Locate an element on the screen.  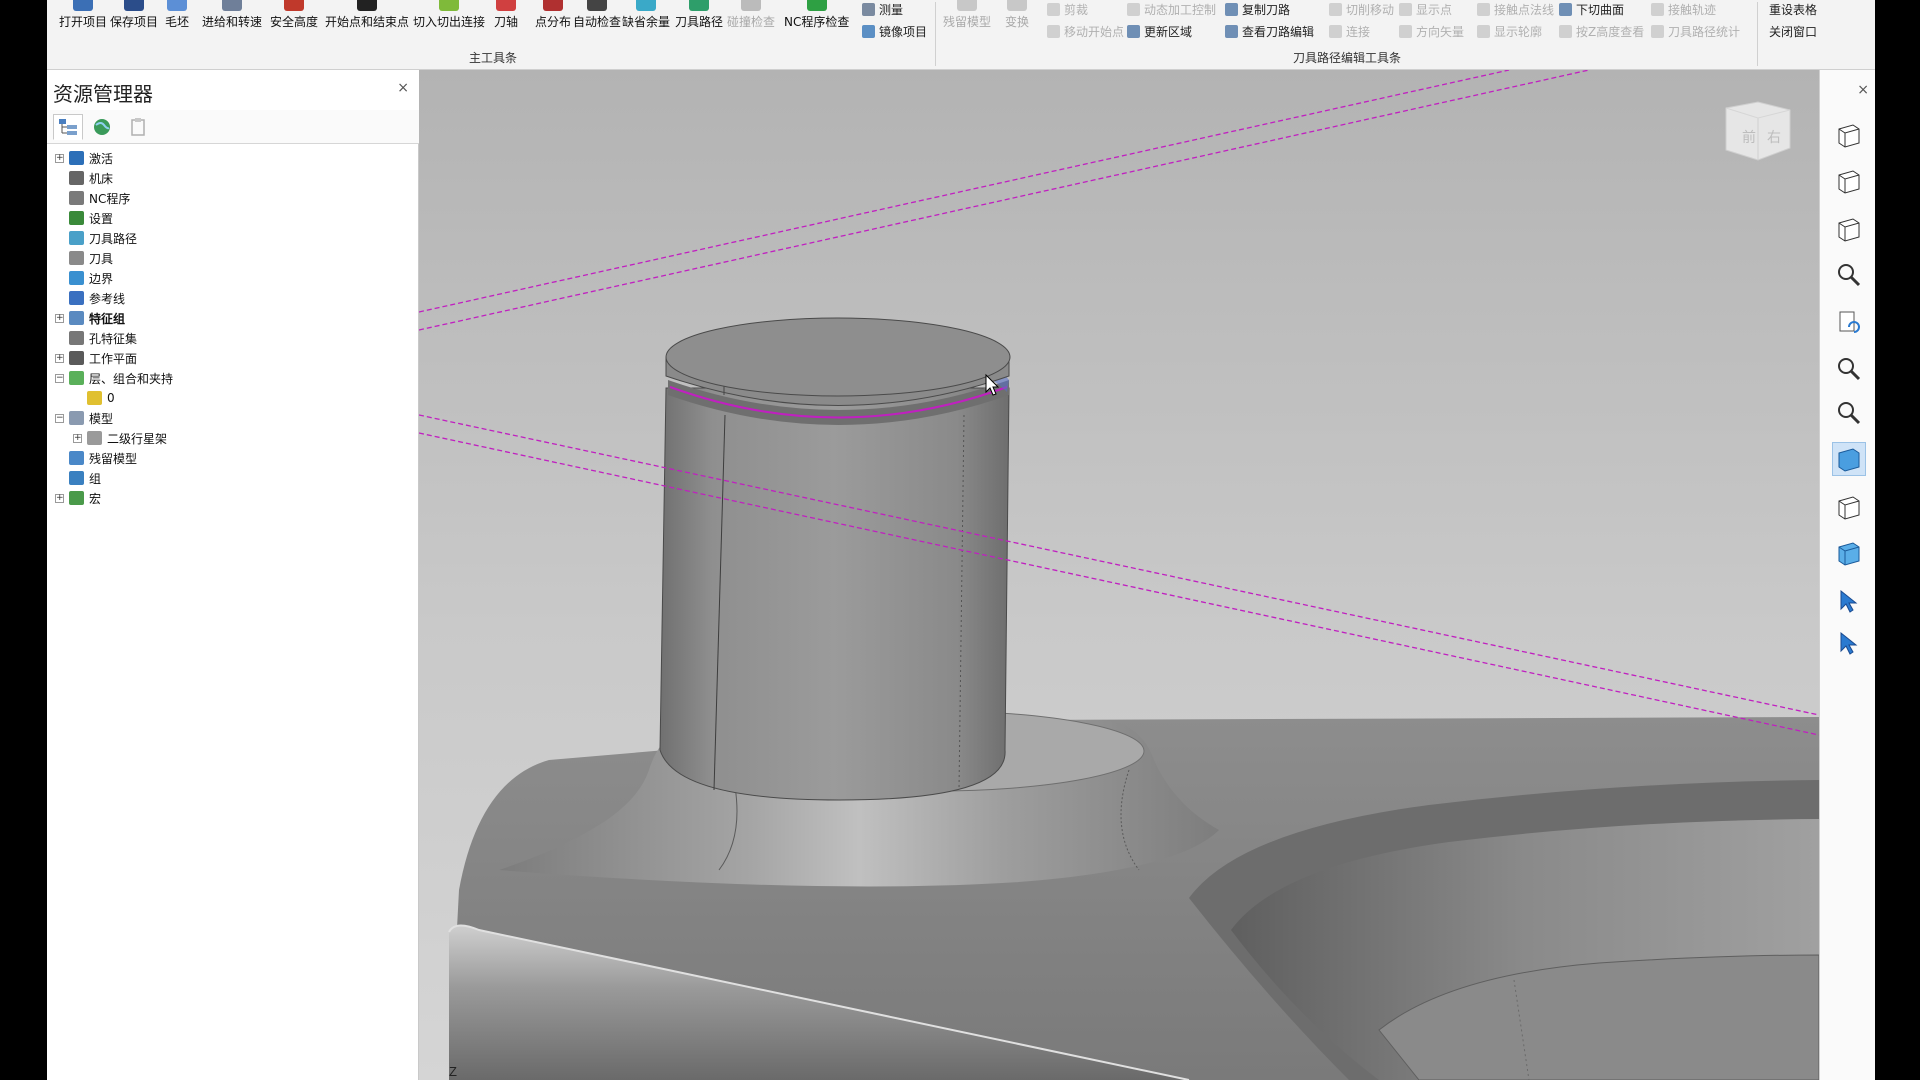
tree-item-label: 设置 is located at coordinates (101, 218).